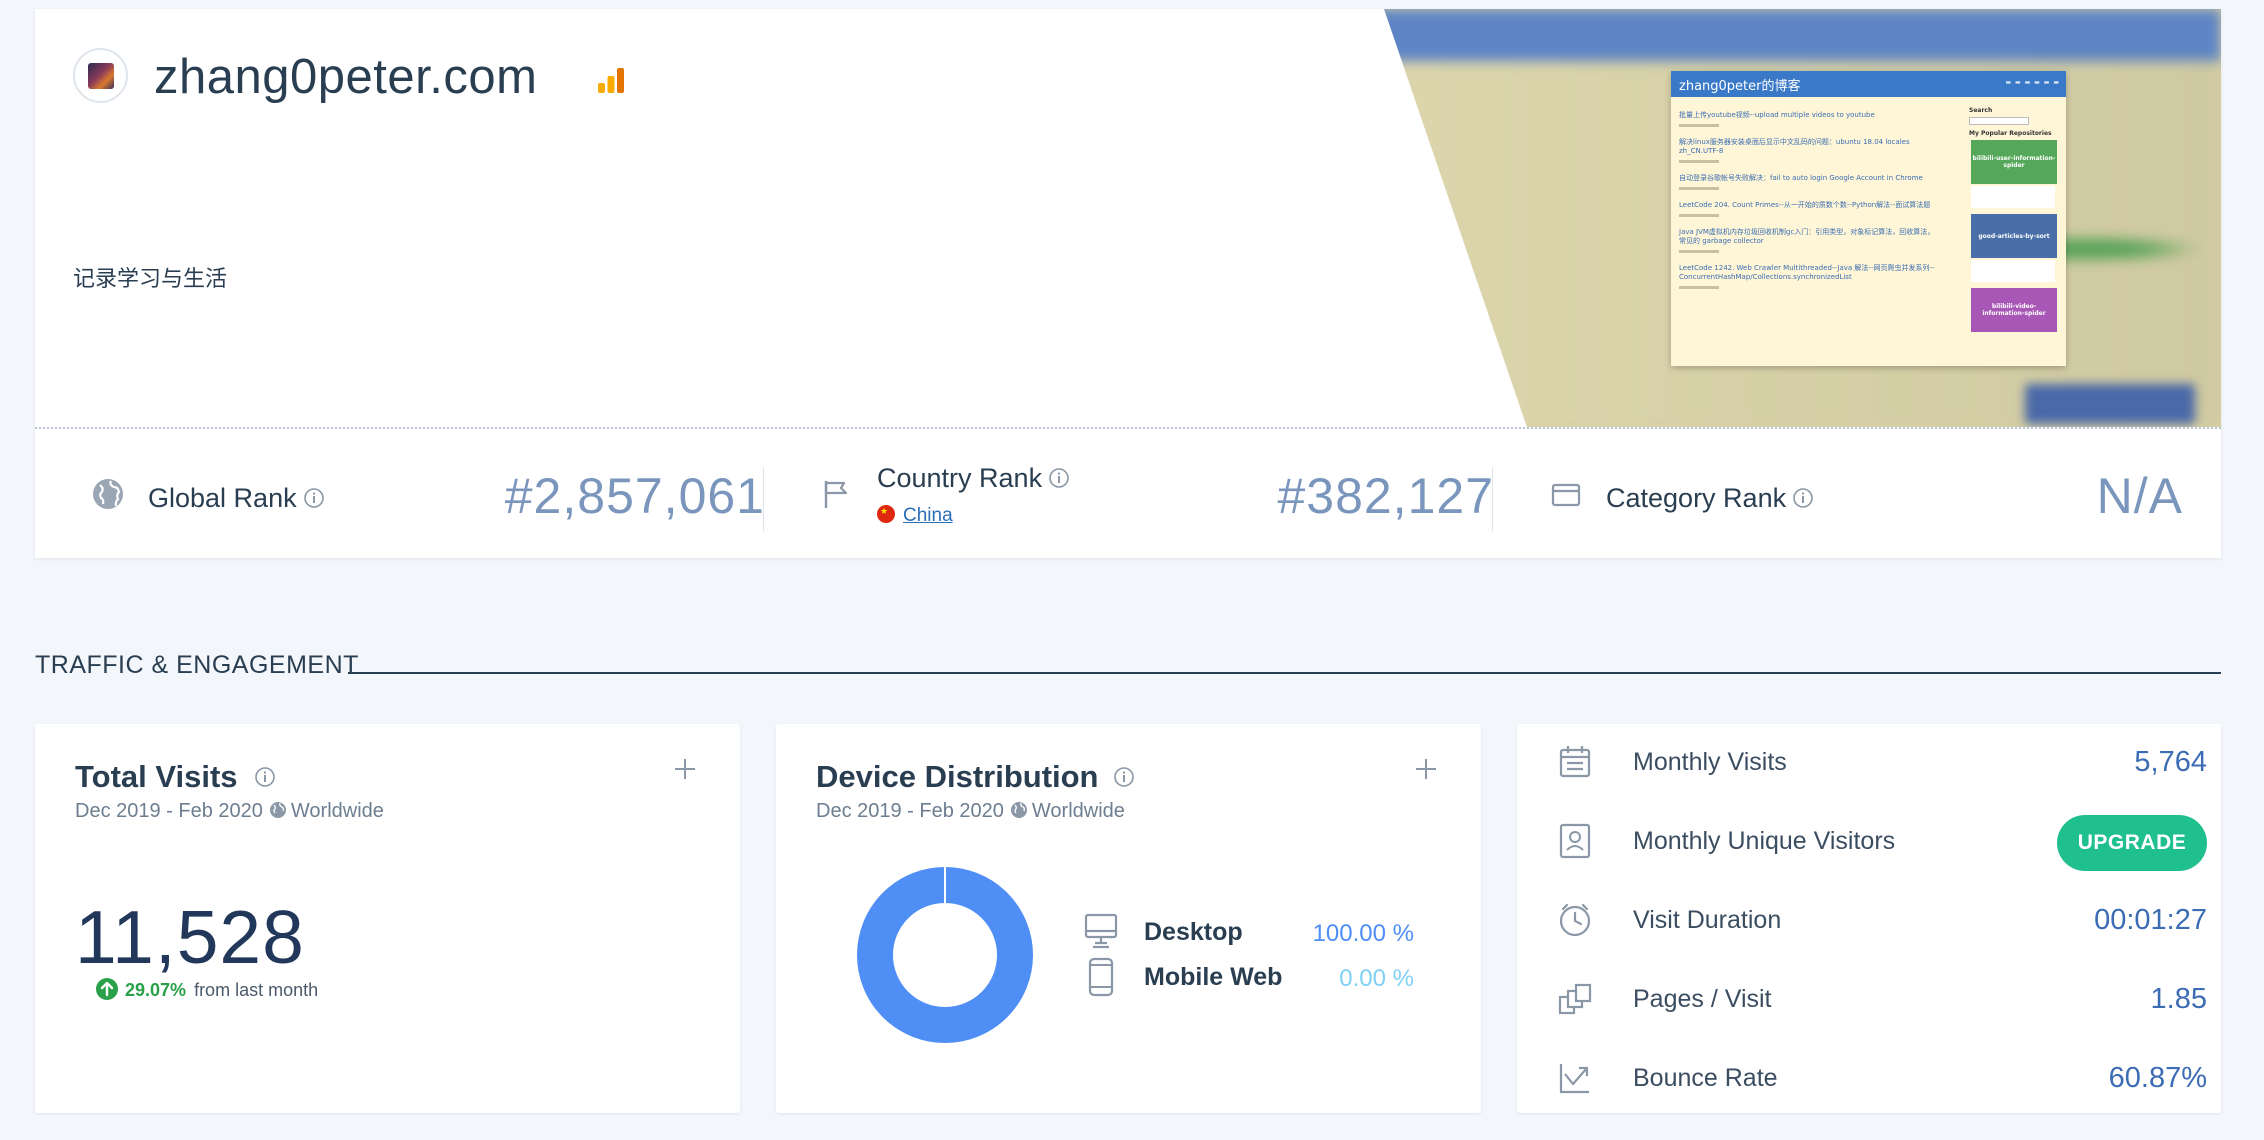  I want to click on country-link: China, so click(915, 515).